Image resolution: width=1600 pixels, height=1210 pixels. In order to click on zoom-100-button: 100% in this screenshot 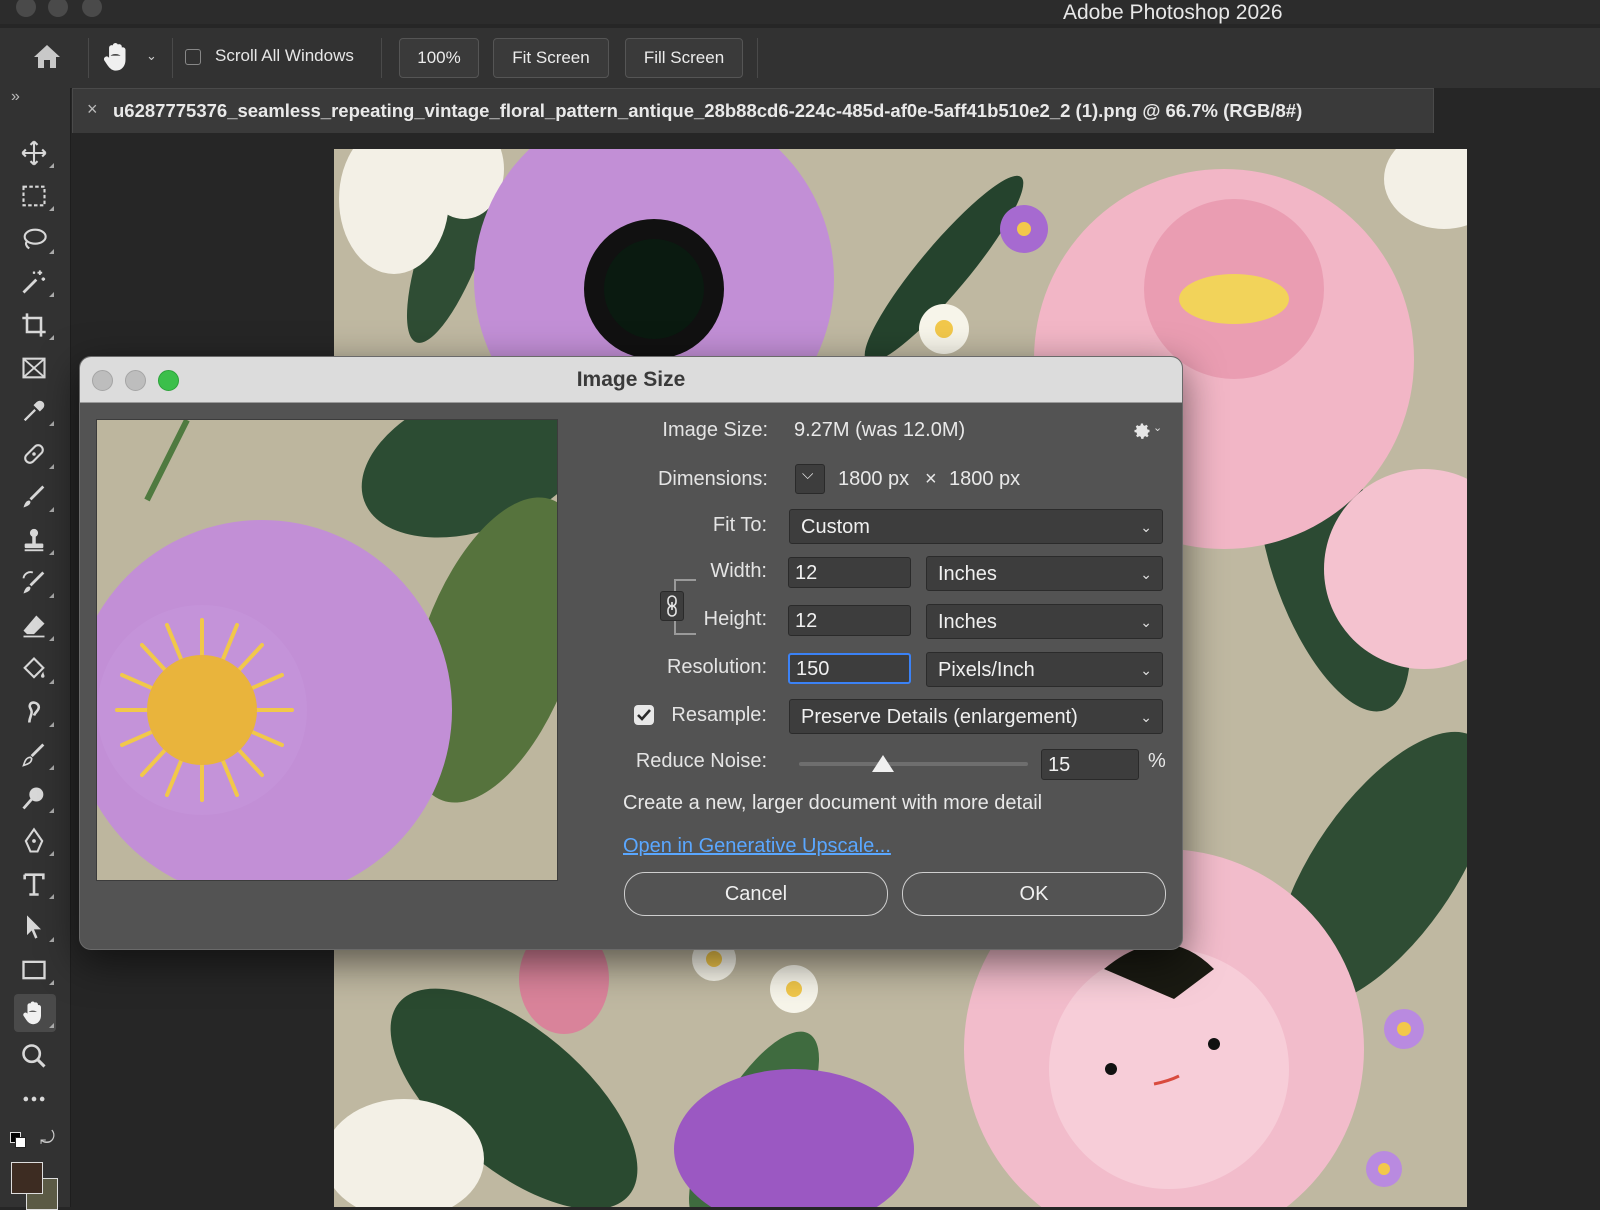, I will do `click(439, 58)`.